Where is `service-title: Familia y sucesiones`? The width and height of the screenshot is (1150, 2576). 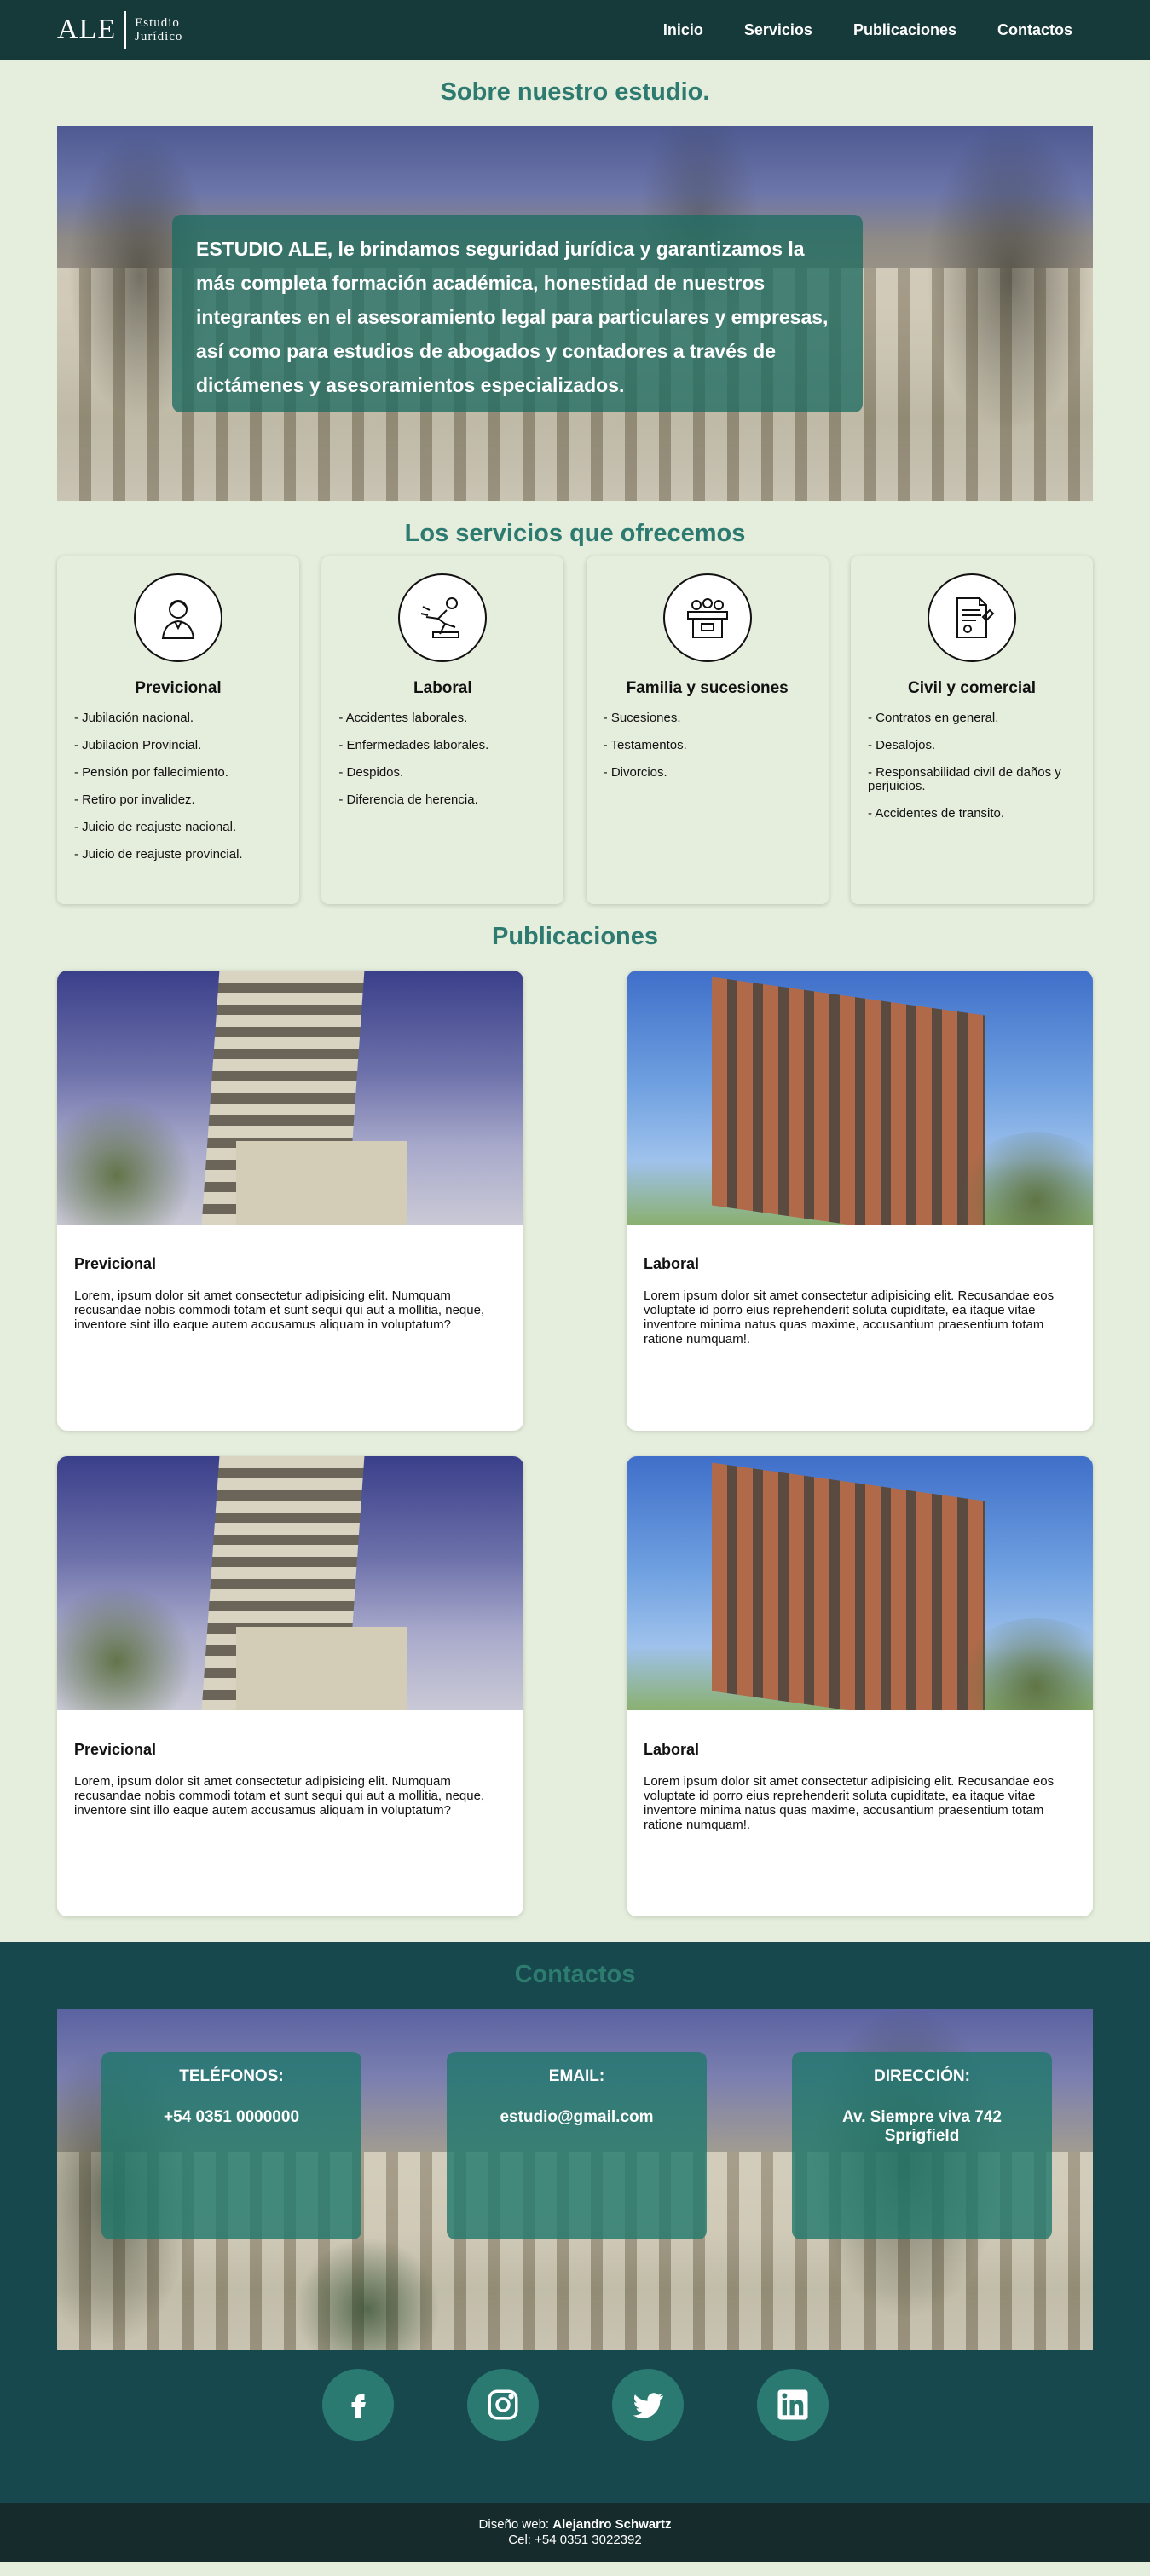 service-title: Familia y sucesiones is located at coordinates (707, 688).